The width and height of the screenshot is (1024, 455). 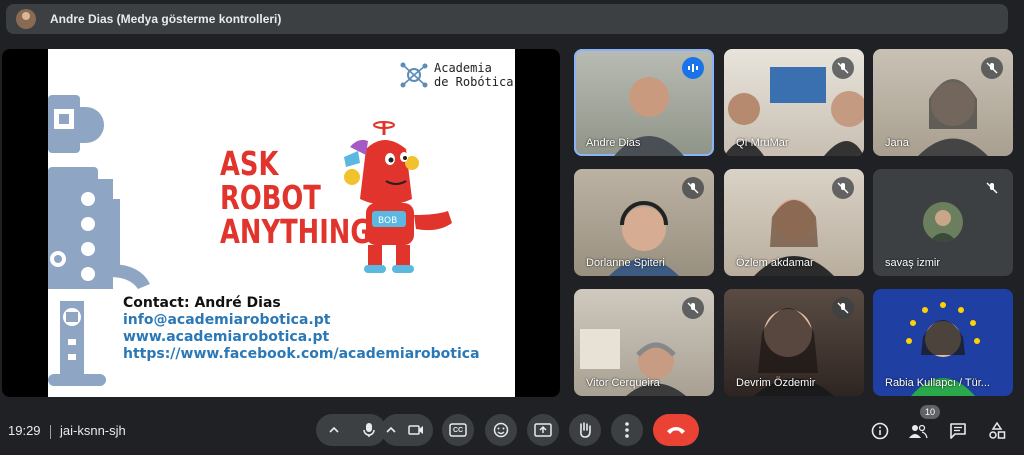 I want to click on camera-control, so click(x=407, y=430).